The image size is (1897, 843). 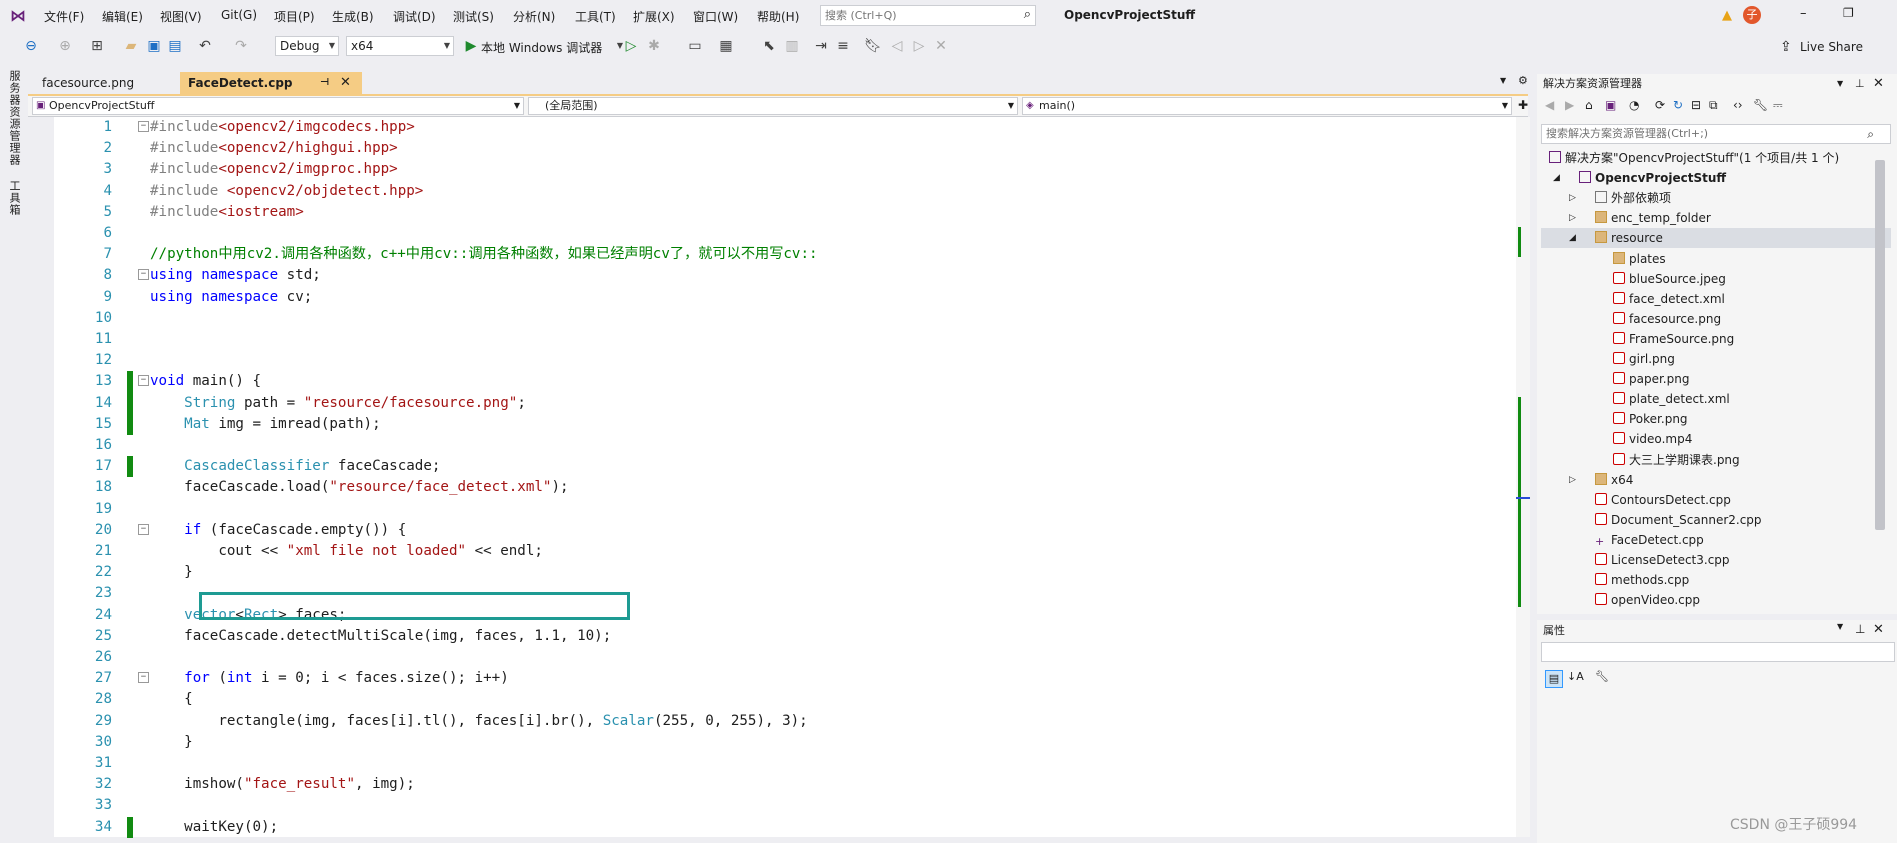 What do you see at coordinates (1651, 379) in the screenshot?
I see `tree-item: paper.png` at bounding box center [1651, 379].